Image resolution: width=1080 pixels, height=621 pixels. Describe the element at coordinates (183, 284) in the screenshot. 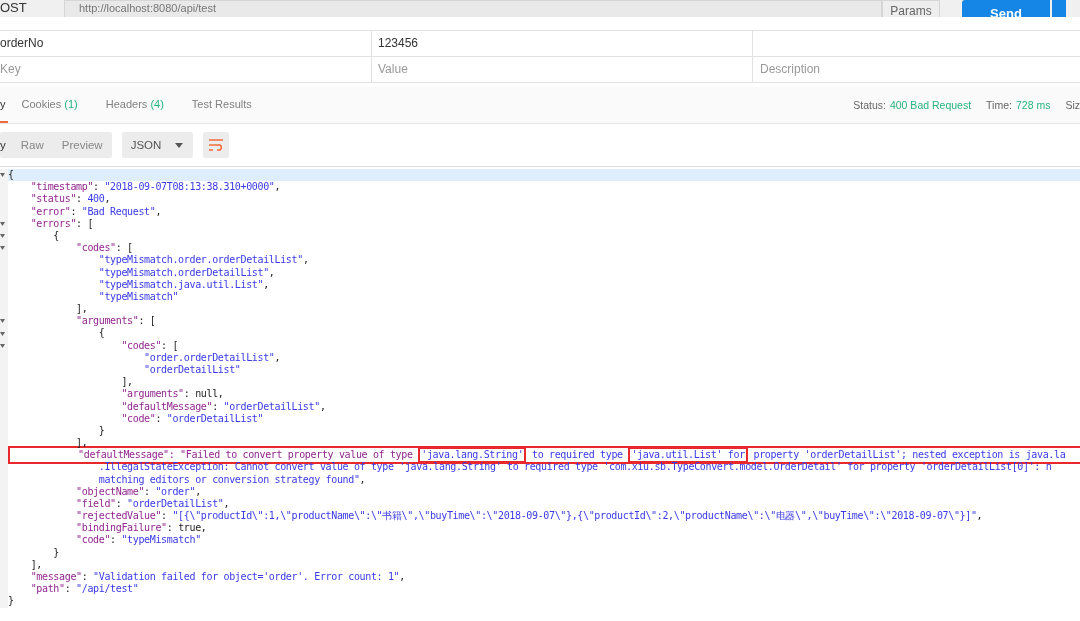

I see `code-line: "typeMismatch.java.util.List",` at that location.